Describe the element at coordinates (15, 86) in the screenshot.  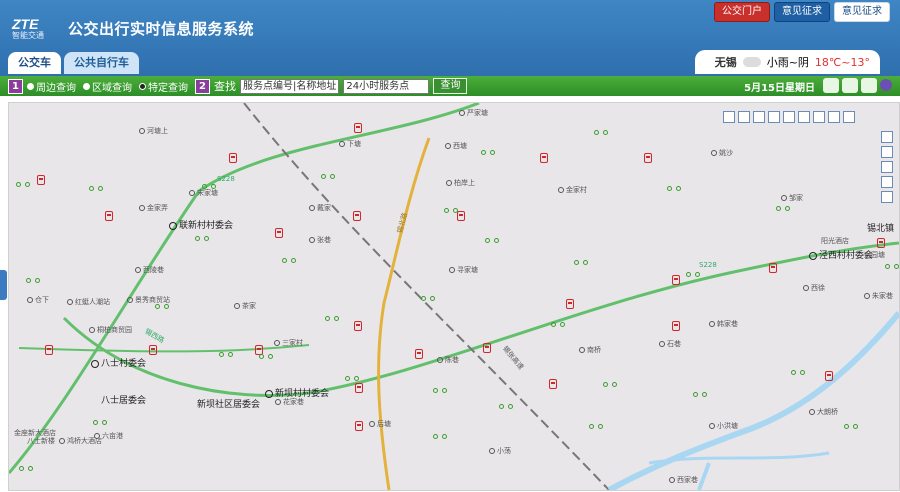
I see `step-1-badge: 1` at that location.